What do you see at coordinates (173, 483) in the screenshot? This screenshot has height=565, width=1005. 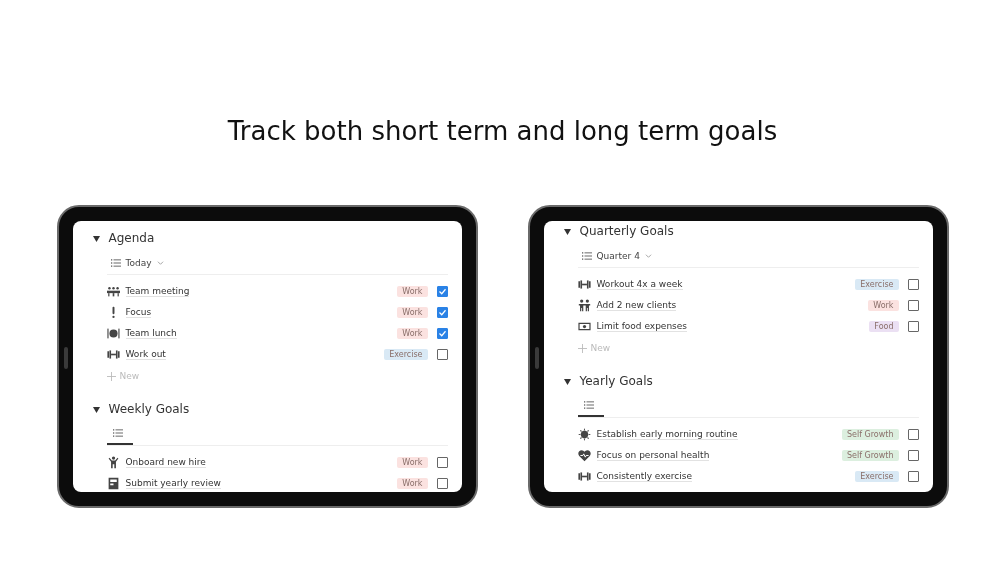 I see `item-title: Submit yearly review` at bounding box center [173, 483].